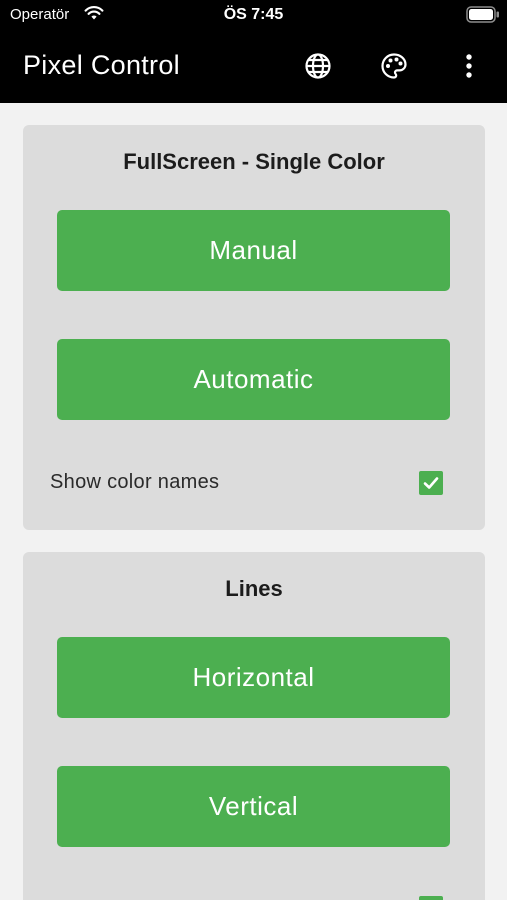 The height and width of the screenshot is (900, 507). Describe the element at coordinates (253, 250) in the screenshot. I see `manual-button: Manual` at that location.